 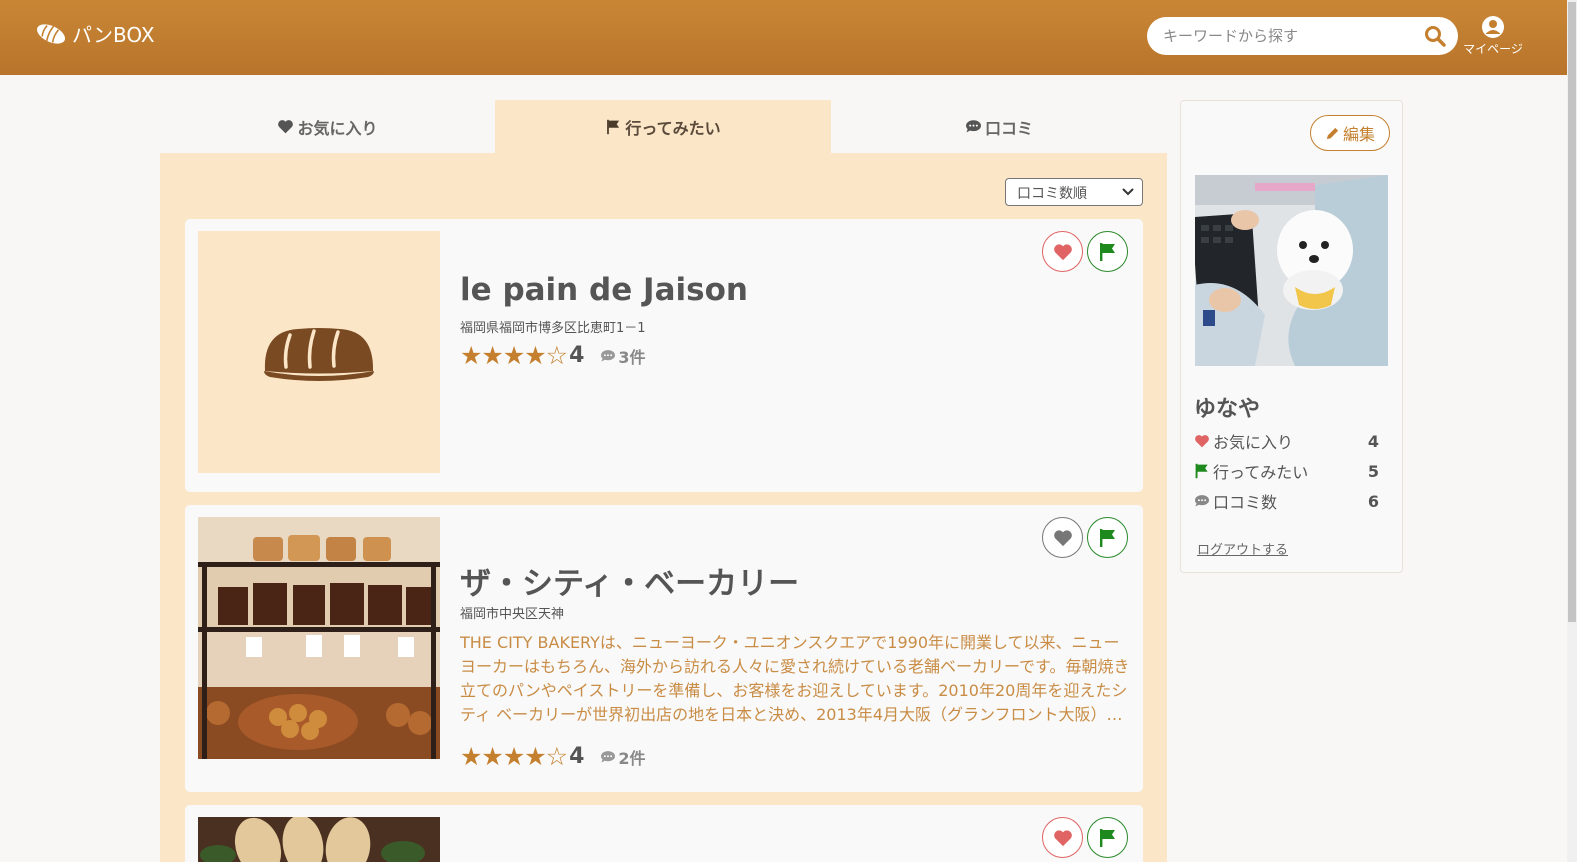 I want to click on stat-want-to-go: 行ってみたい 5, so click(x=1291, y=471).